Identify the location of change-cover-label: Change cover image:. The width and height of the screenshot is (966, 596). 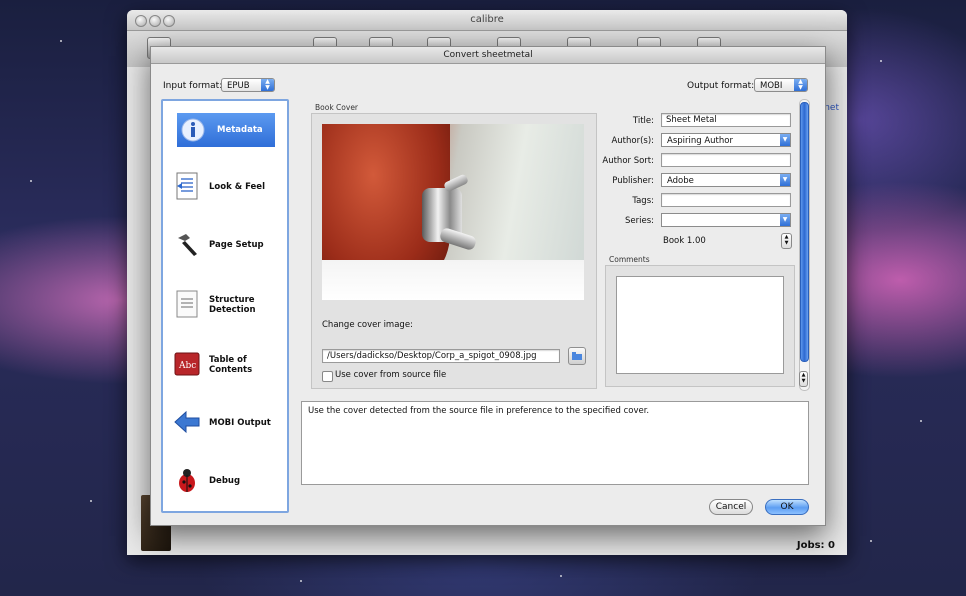
(367, 325).